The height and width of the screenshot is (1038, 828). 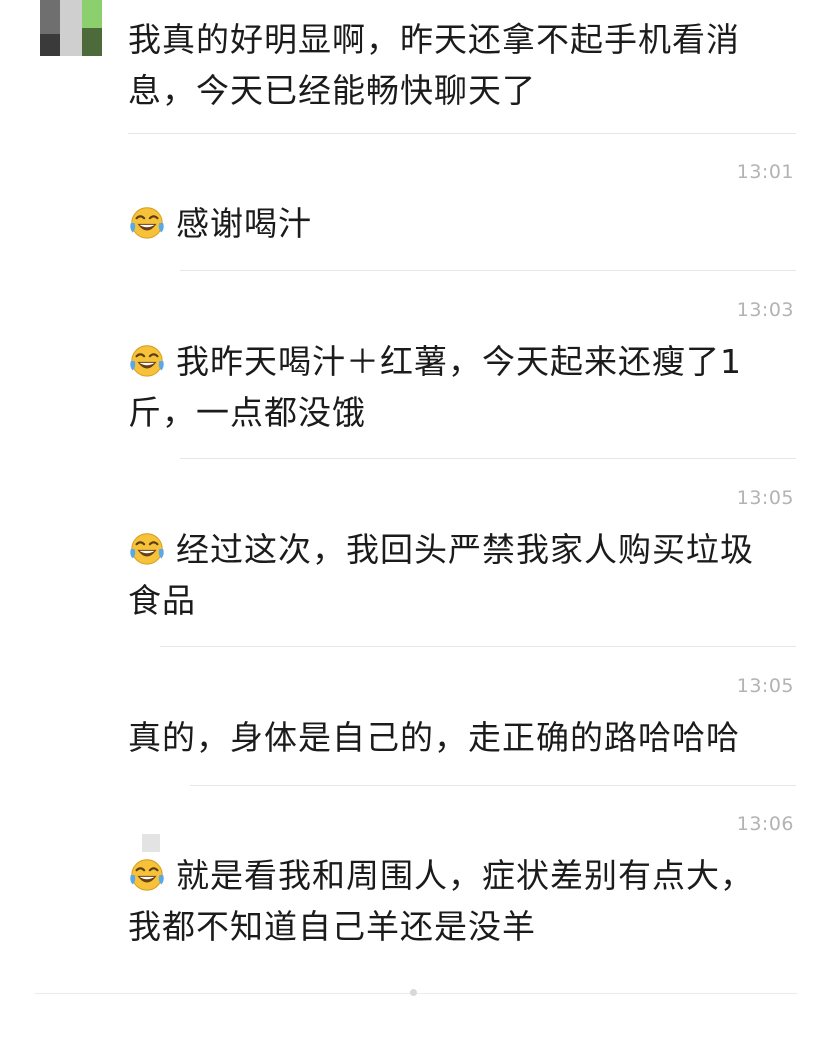 I want to click on message-line: 真的，身体是自己的，走正确的路哈哈哈, so click(x=434, y=737).